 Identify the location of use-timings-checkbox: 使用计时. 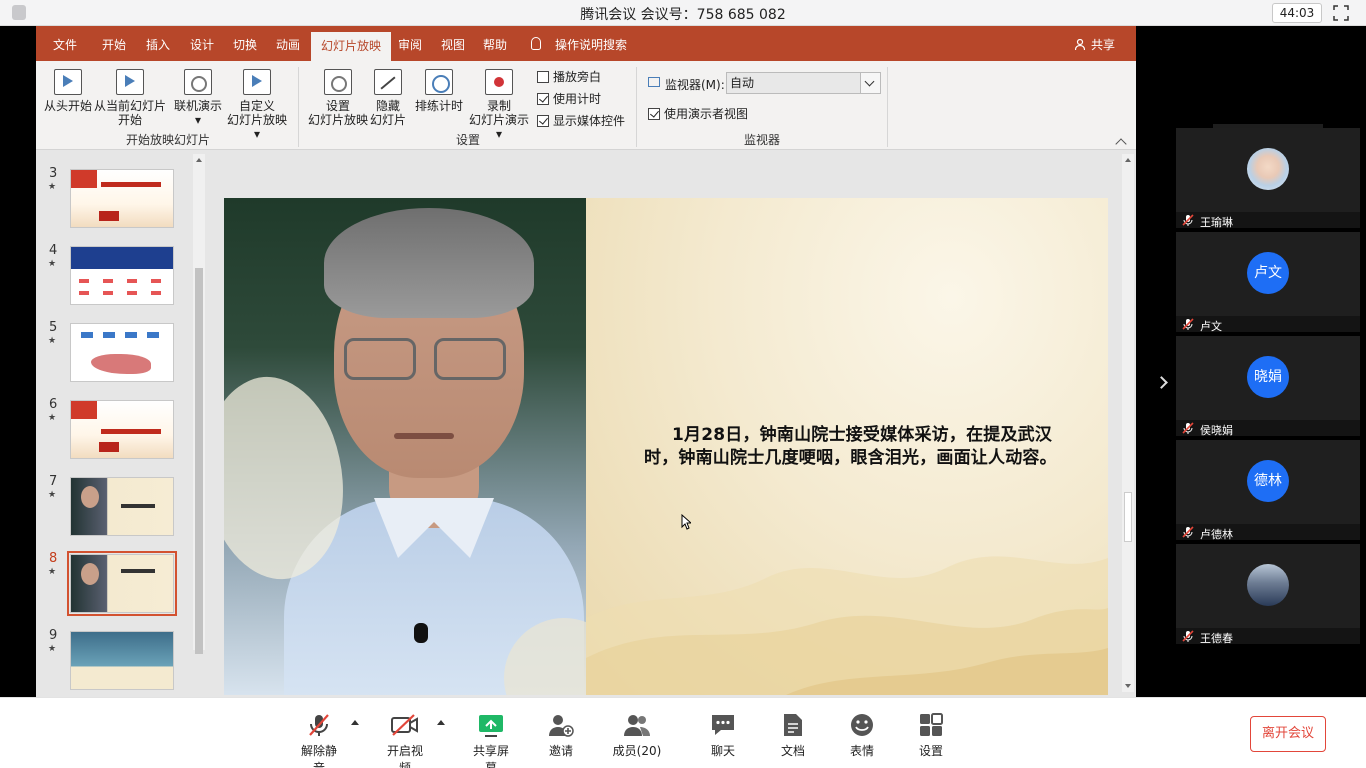
(569, 98).